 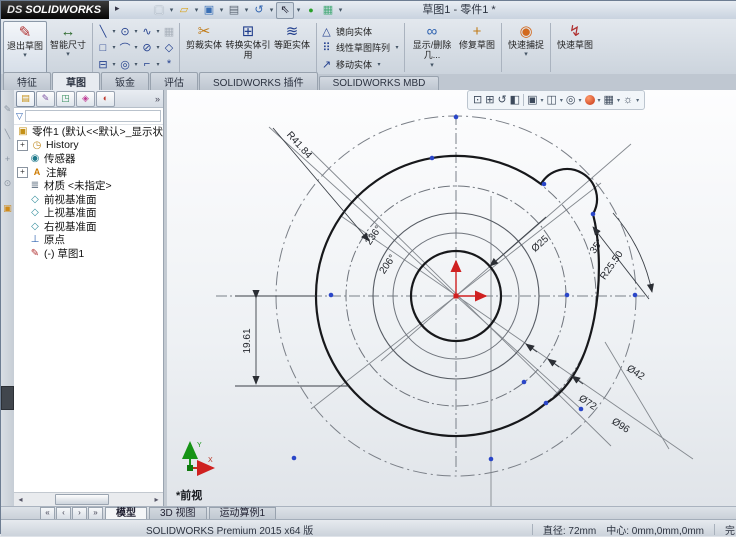 I want to click on repair-sketch-button: + 修复草图, so click(x=477, y=47).